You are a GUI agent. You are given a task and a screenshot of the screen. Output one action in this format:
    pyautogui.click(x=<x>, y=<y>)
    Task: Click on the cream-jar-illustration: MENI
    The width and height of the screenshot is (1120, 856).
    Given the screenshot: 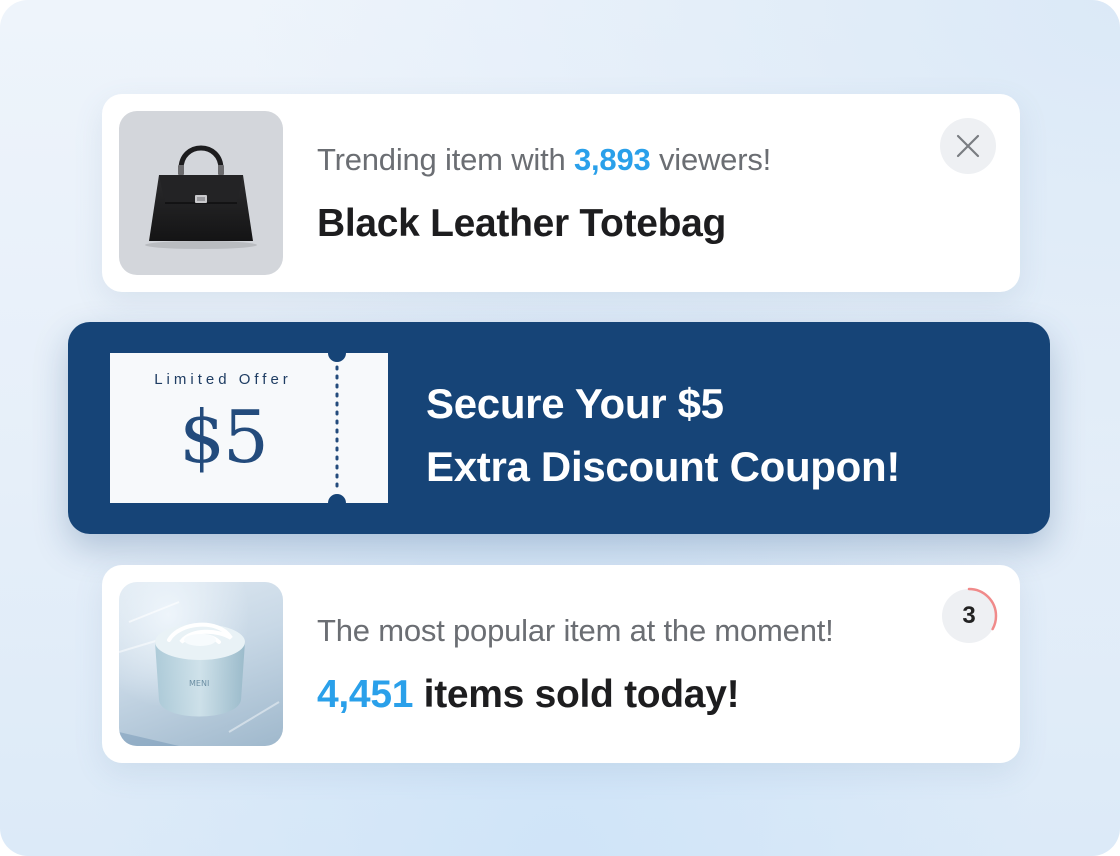 What is the action you would take?
    pyautogui.click(x=199, y=673)
    